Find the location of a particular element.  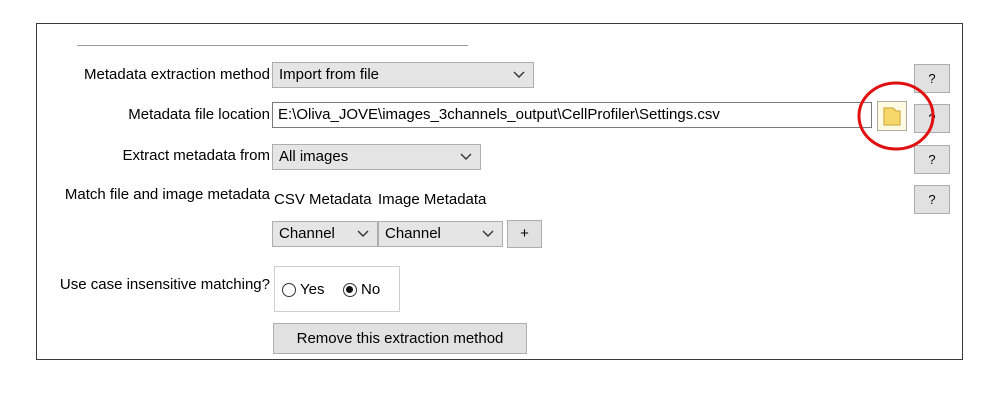

image-metadata-header: Image Metadata is located at coordinates (432, 199).